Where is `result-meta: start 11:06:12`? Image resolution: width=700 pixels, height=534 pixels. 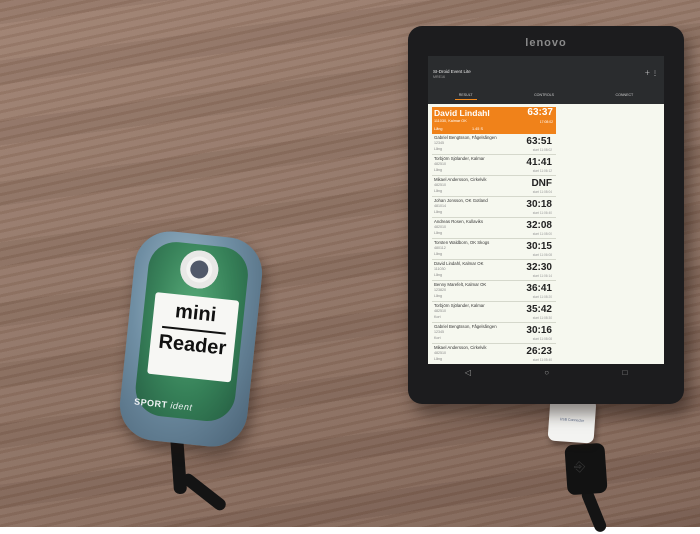
result-meta: start 11:06:12 is located at coordinates (542, 171).